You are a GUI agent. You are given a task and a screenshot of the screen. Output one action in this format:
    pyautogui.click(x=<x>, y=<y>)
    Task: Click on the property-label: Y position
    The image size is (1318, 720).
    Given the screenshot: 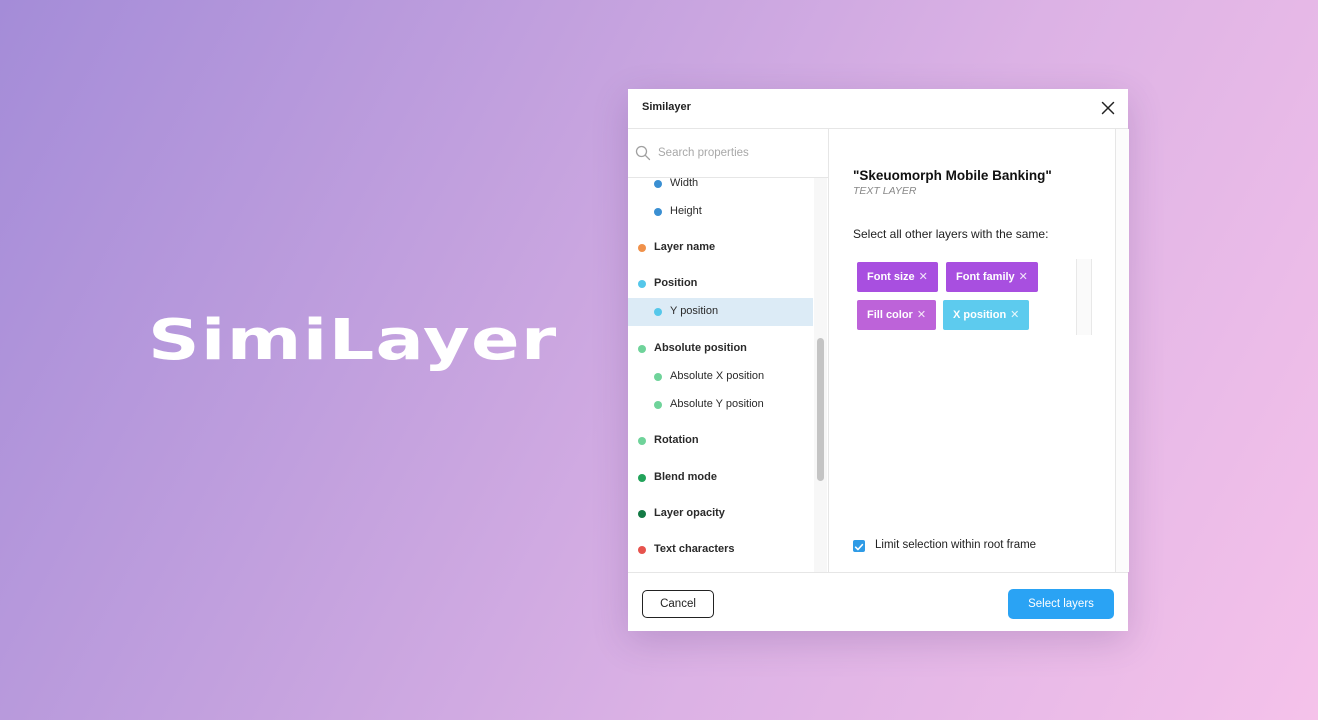 What is the action you would take?
    pyautogui.click(x=694, y=311)
    